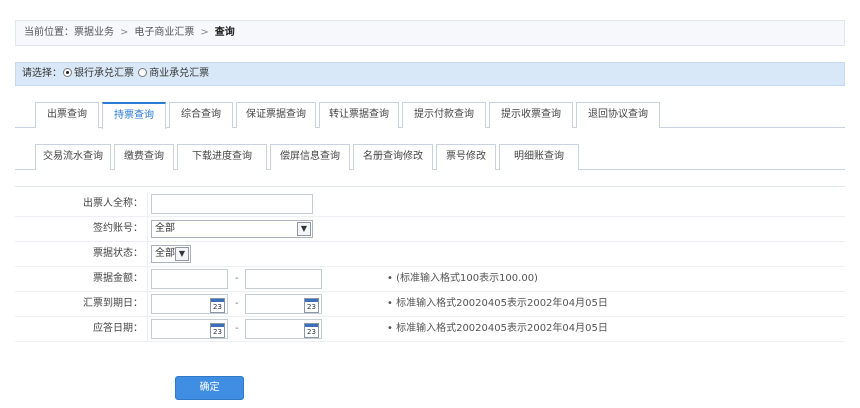 The image size is (860, 408). What do you see at coordinates (618, 115) in the screenshot?
I see `tab-return-agreement-query: 退回协议查询` at bounding box center [618, 115].